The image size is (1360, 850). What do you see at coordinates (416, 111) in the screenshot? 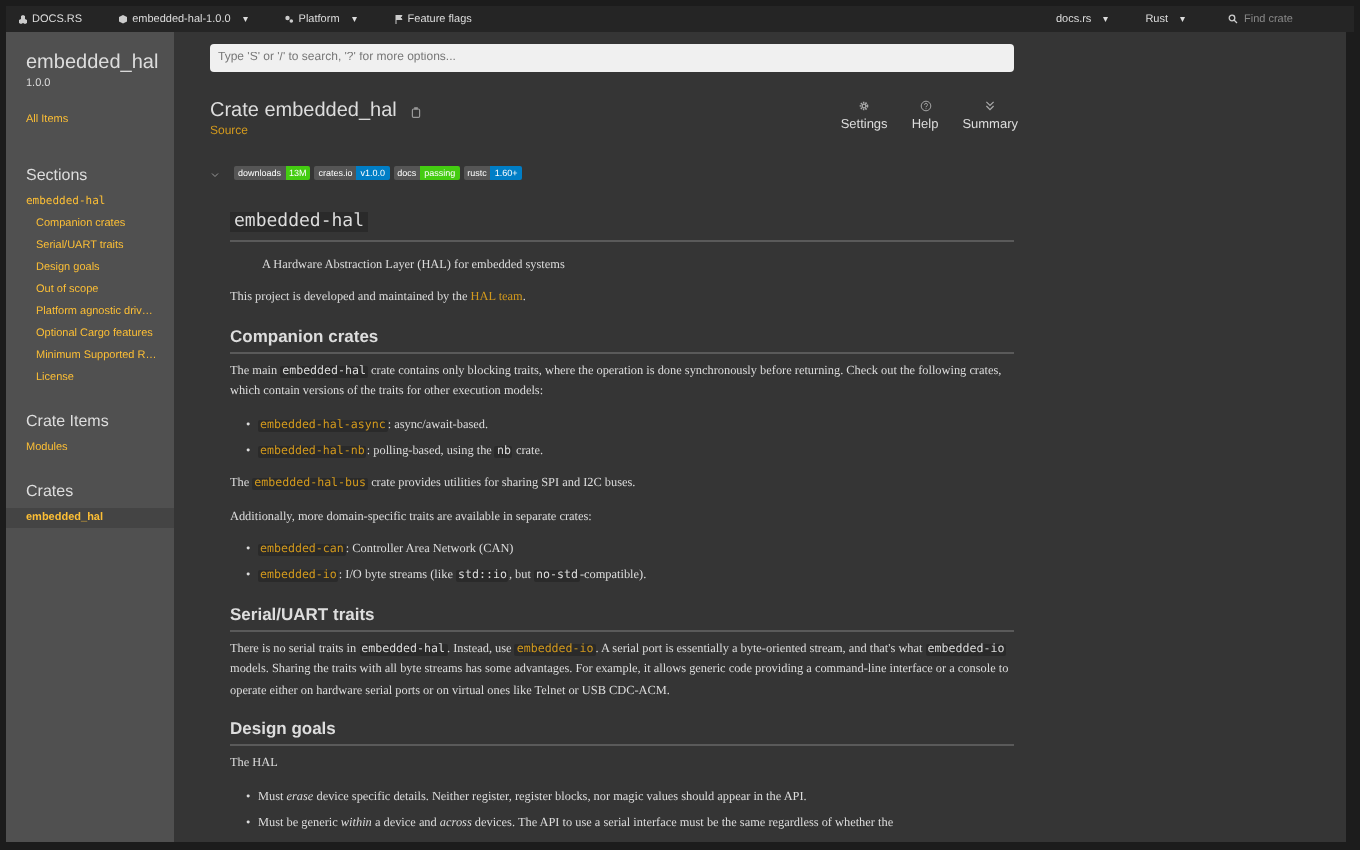
I see `copy-icon` at bounding box center [416, 111].